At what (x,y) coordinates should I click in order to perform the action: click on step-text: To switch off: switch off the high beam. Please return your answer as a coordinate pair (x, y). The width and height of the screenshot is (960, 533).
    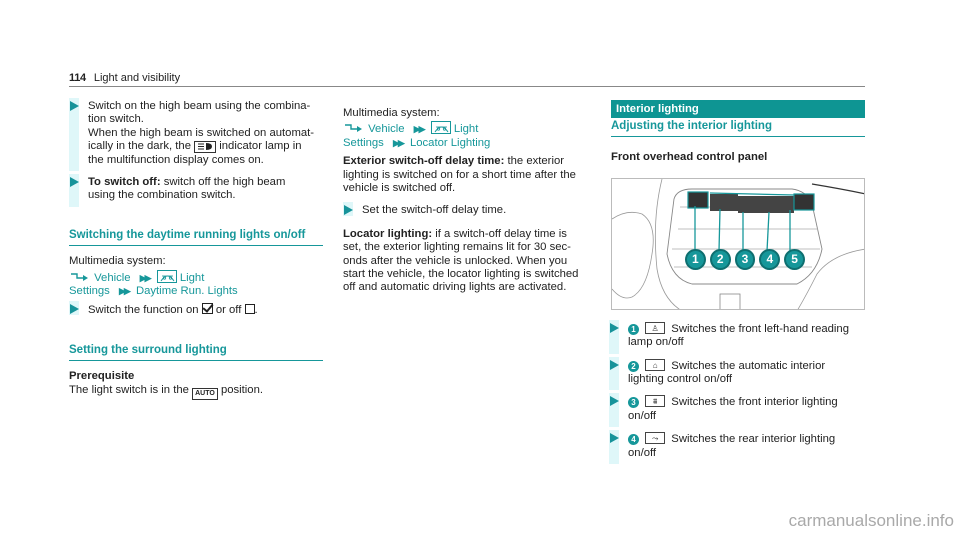
    Looking at the image, I should click on (205, 182).